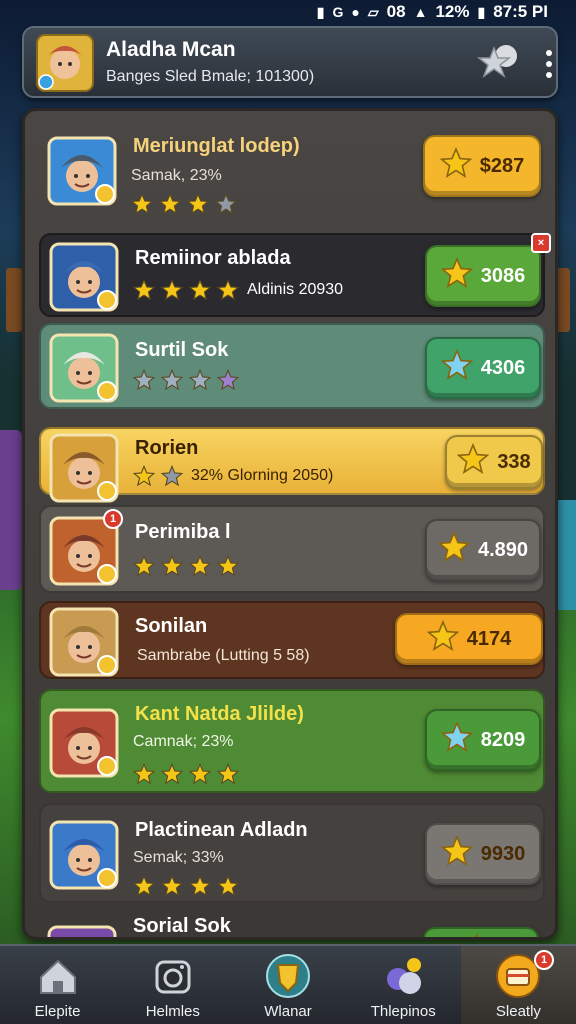  Describe the element at coordinates (57, 976) in the screenshot. I see `home-icon` at that location.